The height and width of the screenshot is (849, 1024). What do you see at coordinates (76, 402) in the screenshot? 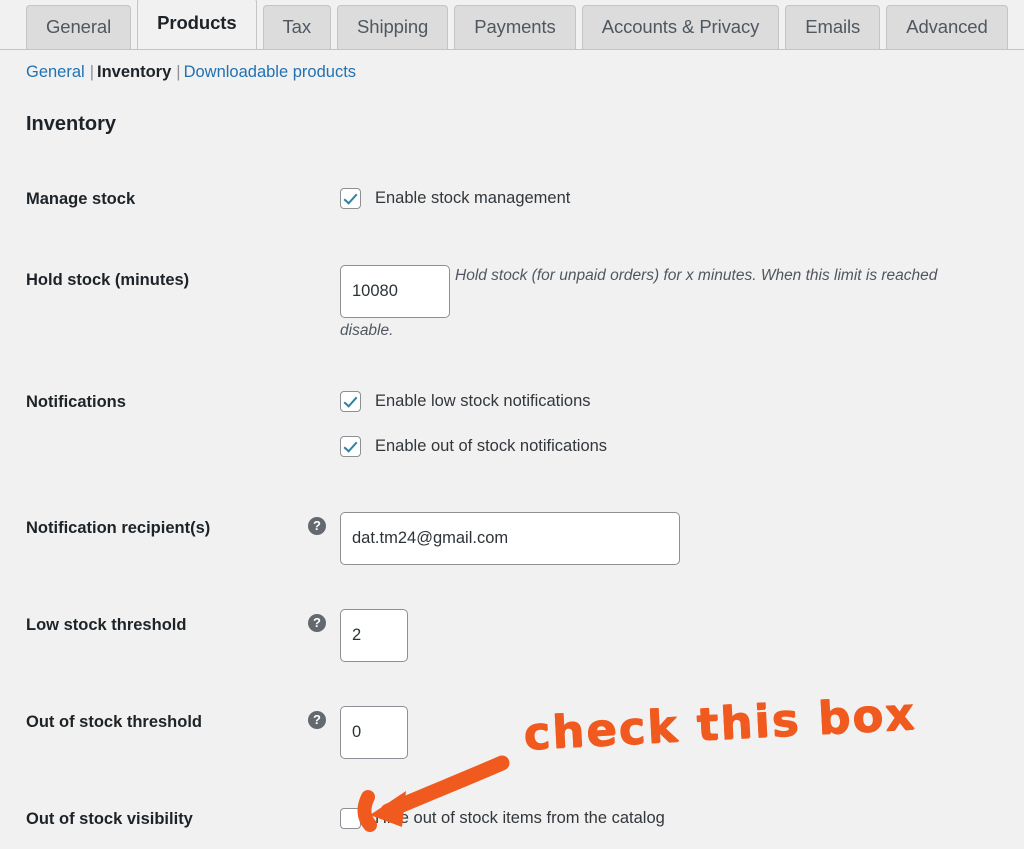
I see `row-label-notifications: Notifications` at bounding box center [76, 402].